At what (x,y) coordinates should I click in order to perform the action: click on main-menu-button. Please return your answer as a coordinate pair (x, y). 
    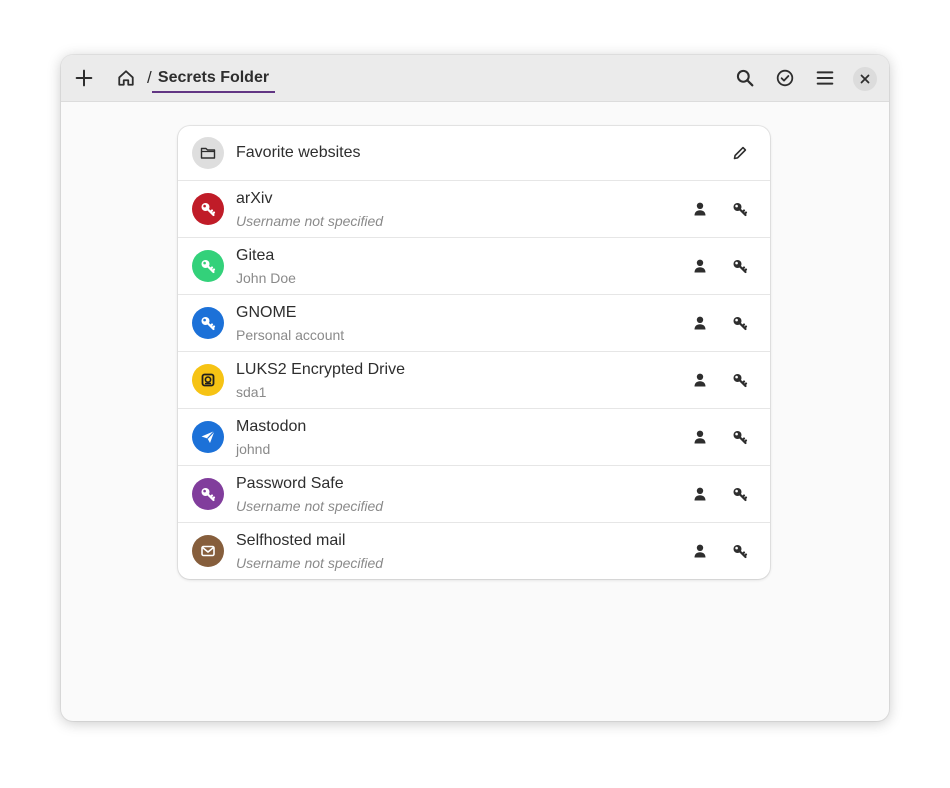
    Looking at the image, I should click on (825, 78).